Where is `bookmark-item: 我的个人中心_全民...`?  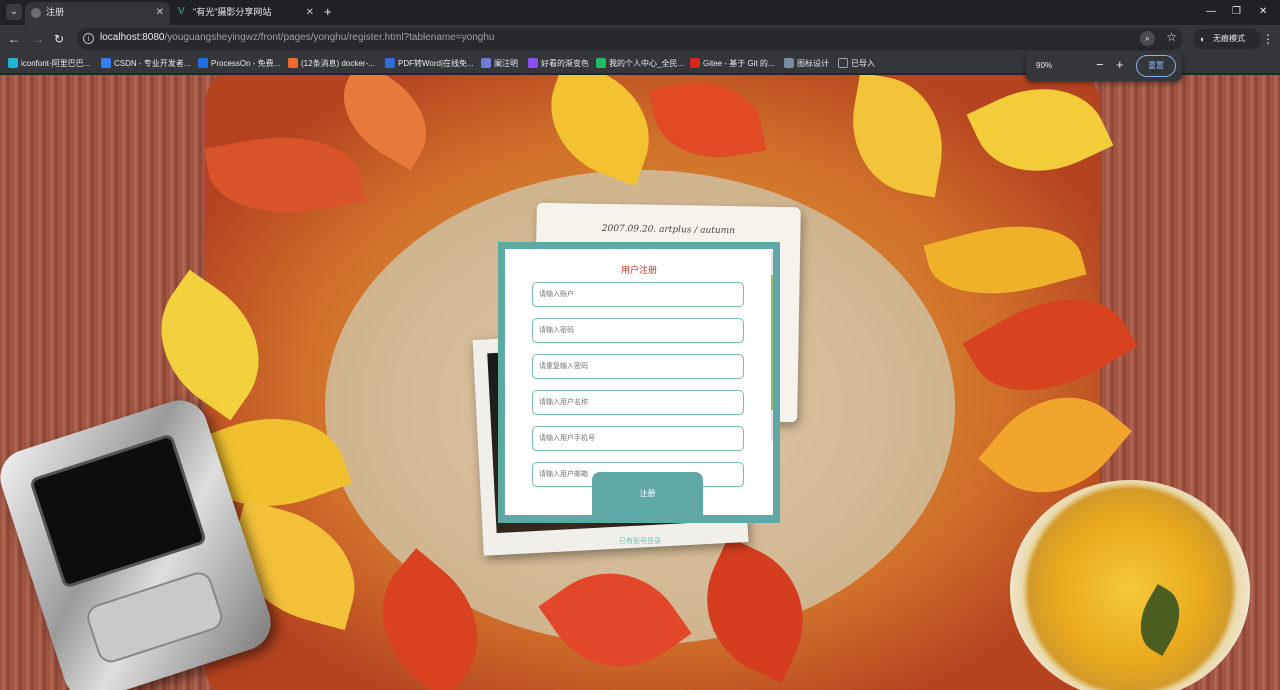 bookmark-item: 我的个人中心_全民... is located at coordinates (640, 63).